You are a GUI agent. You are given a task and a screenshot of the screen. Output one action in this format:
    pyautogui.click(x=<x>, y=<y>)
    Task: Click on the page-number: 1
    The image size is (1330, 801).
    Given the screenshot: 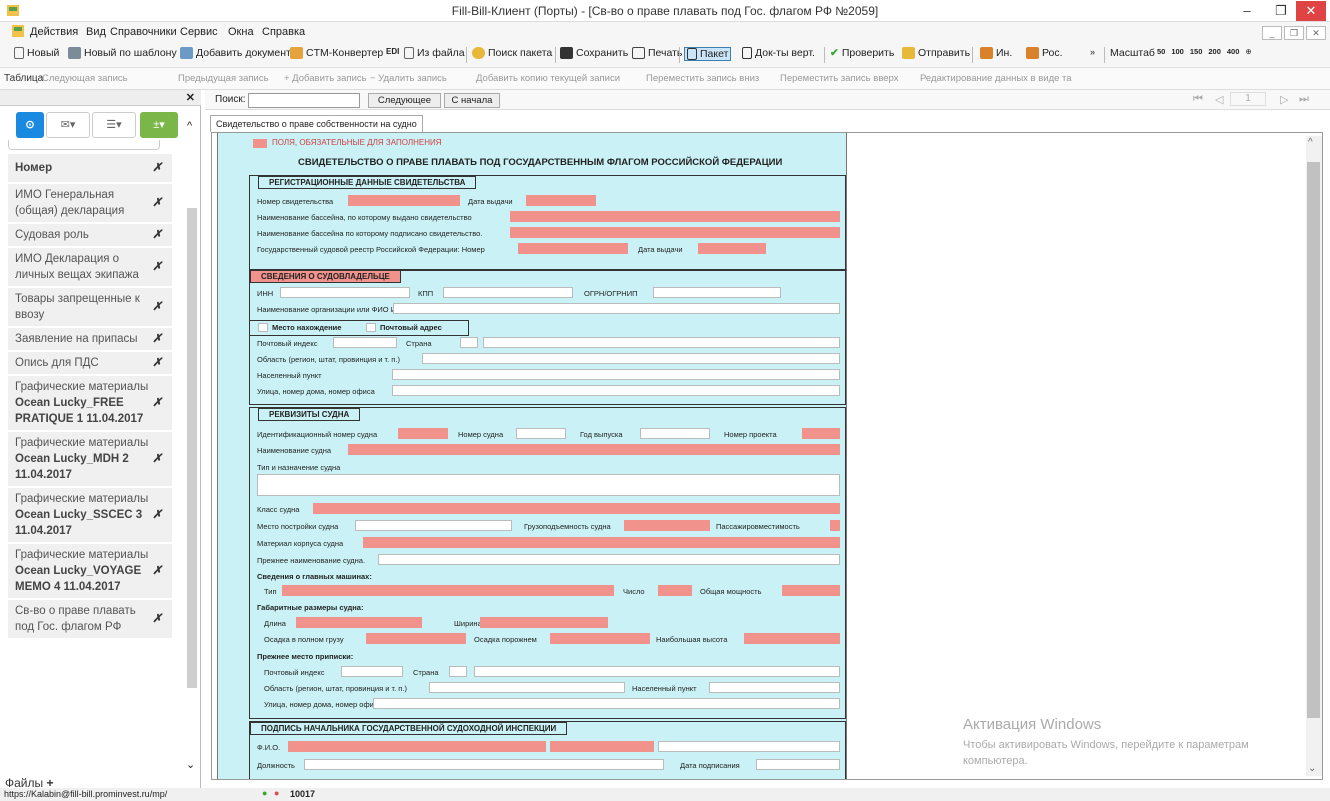 What is the action you would take?
    pyautogui.click(x=1248, y=99)
    